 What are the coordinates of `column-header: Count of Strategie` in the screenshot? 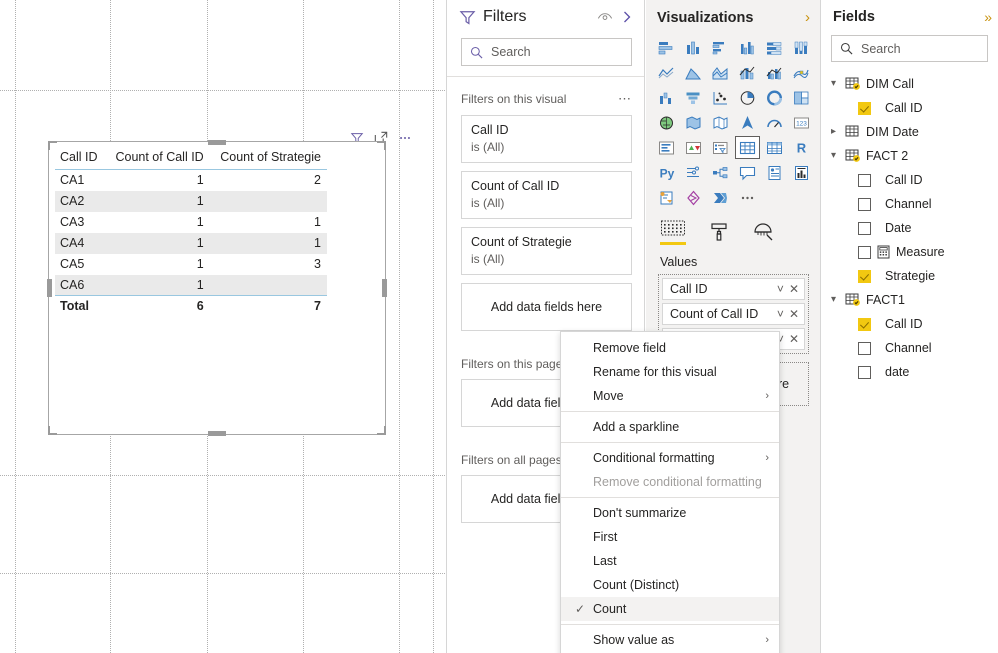 It's located at (268, 159).